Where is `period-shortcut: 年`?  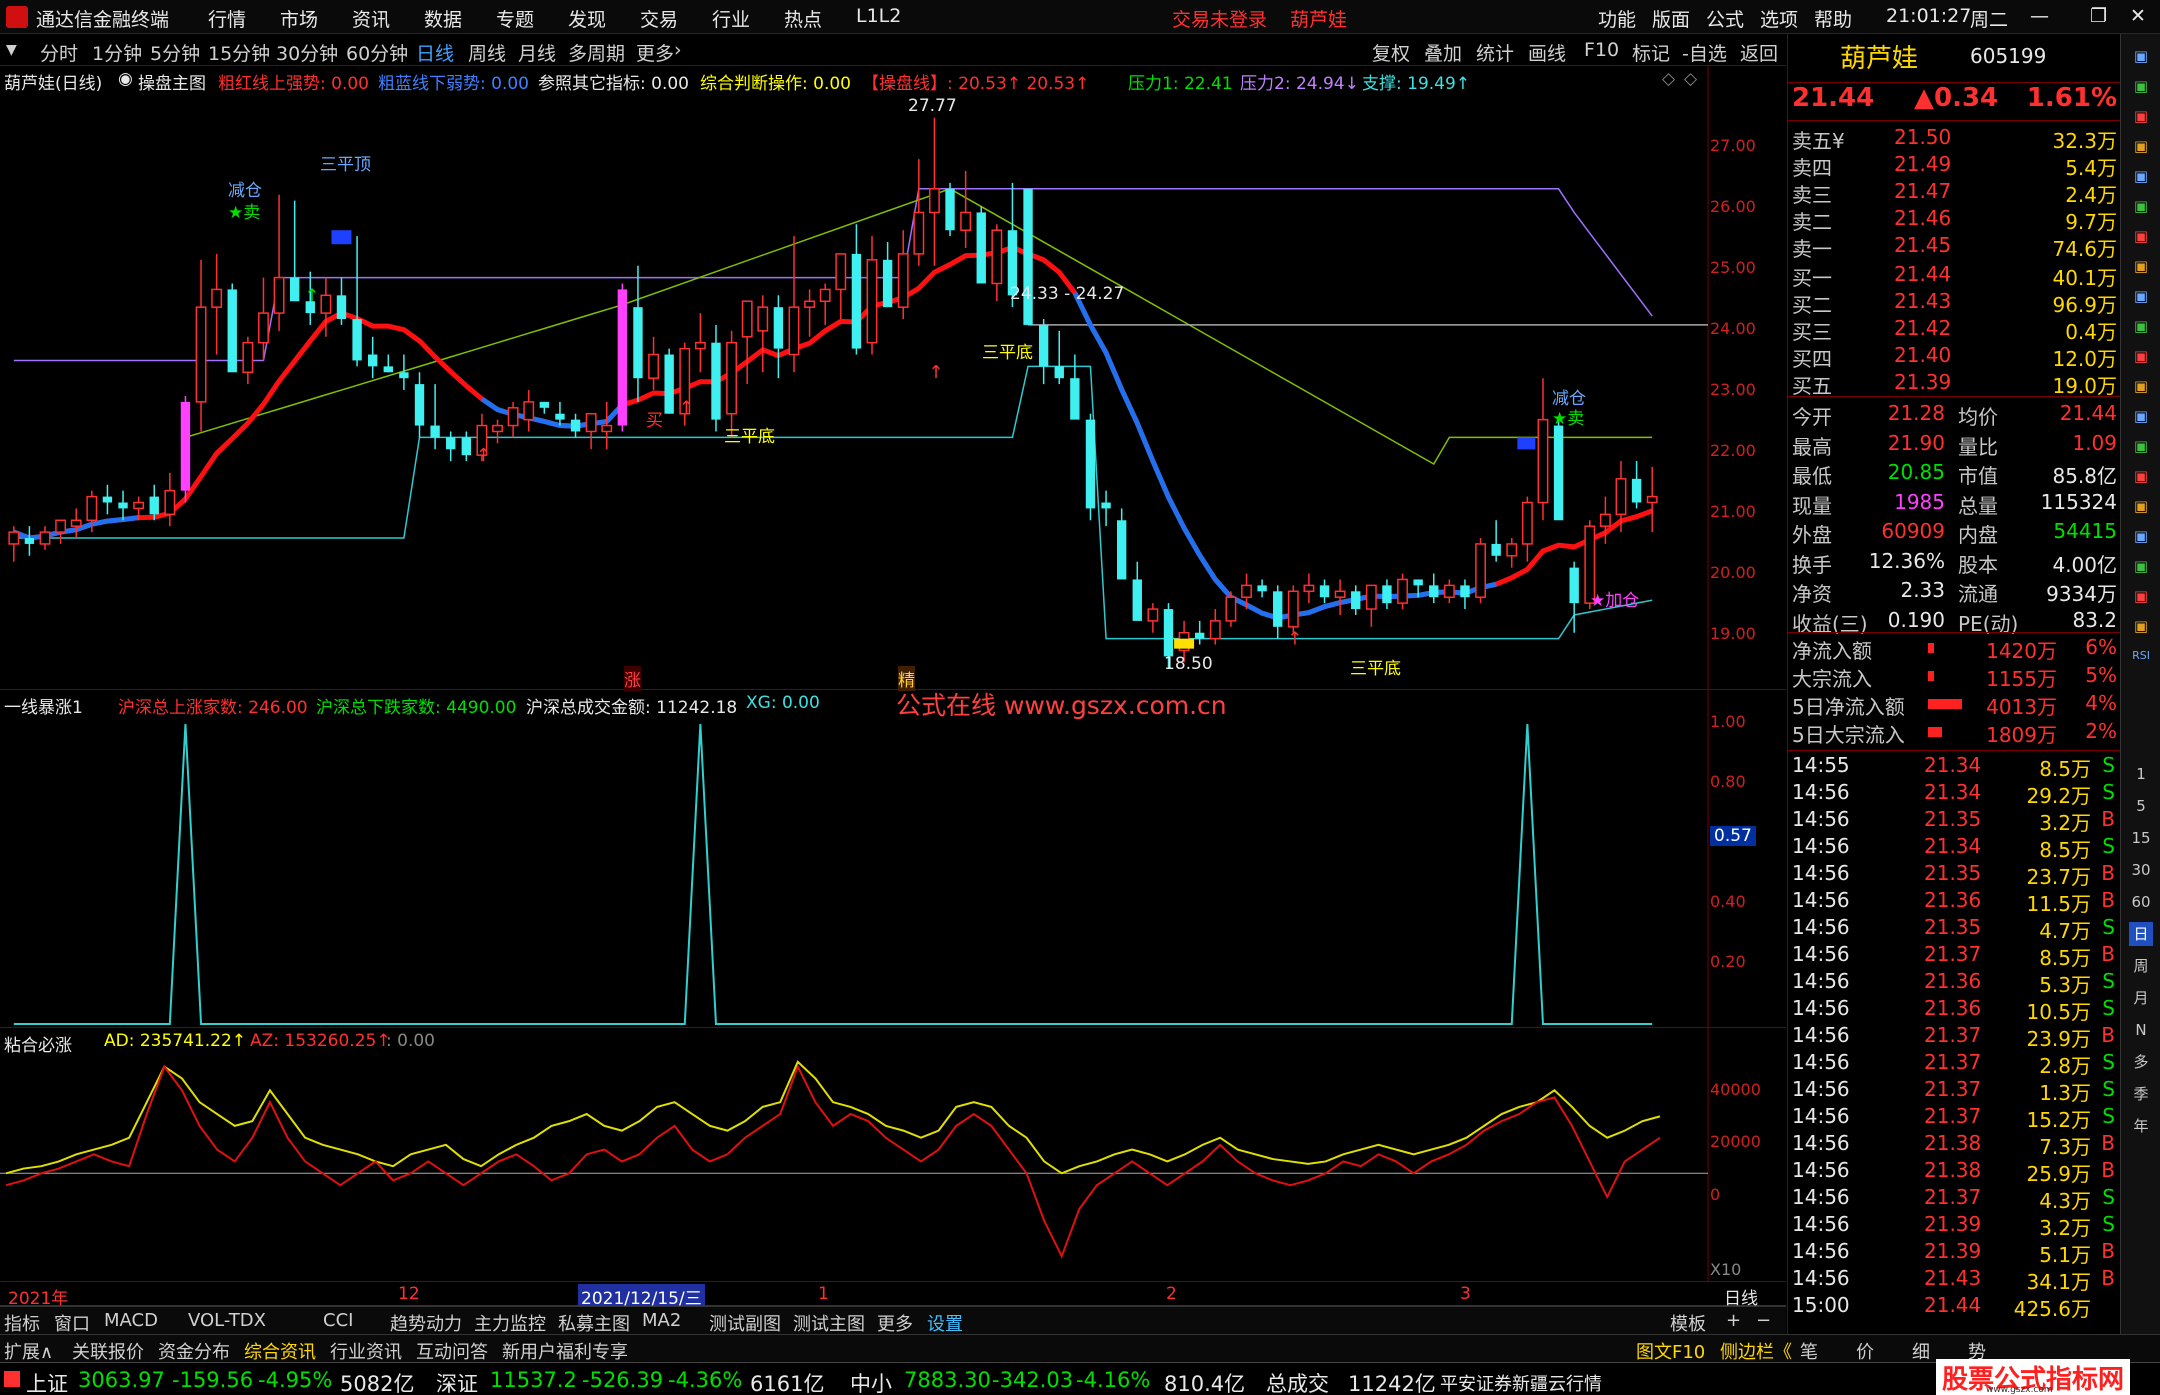 period-shortcut: 年 is located at coordinates (2141, 1126).